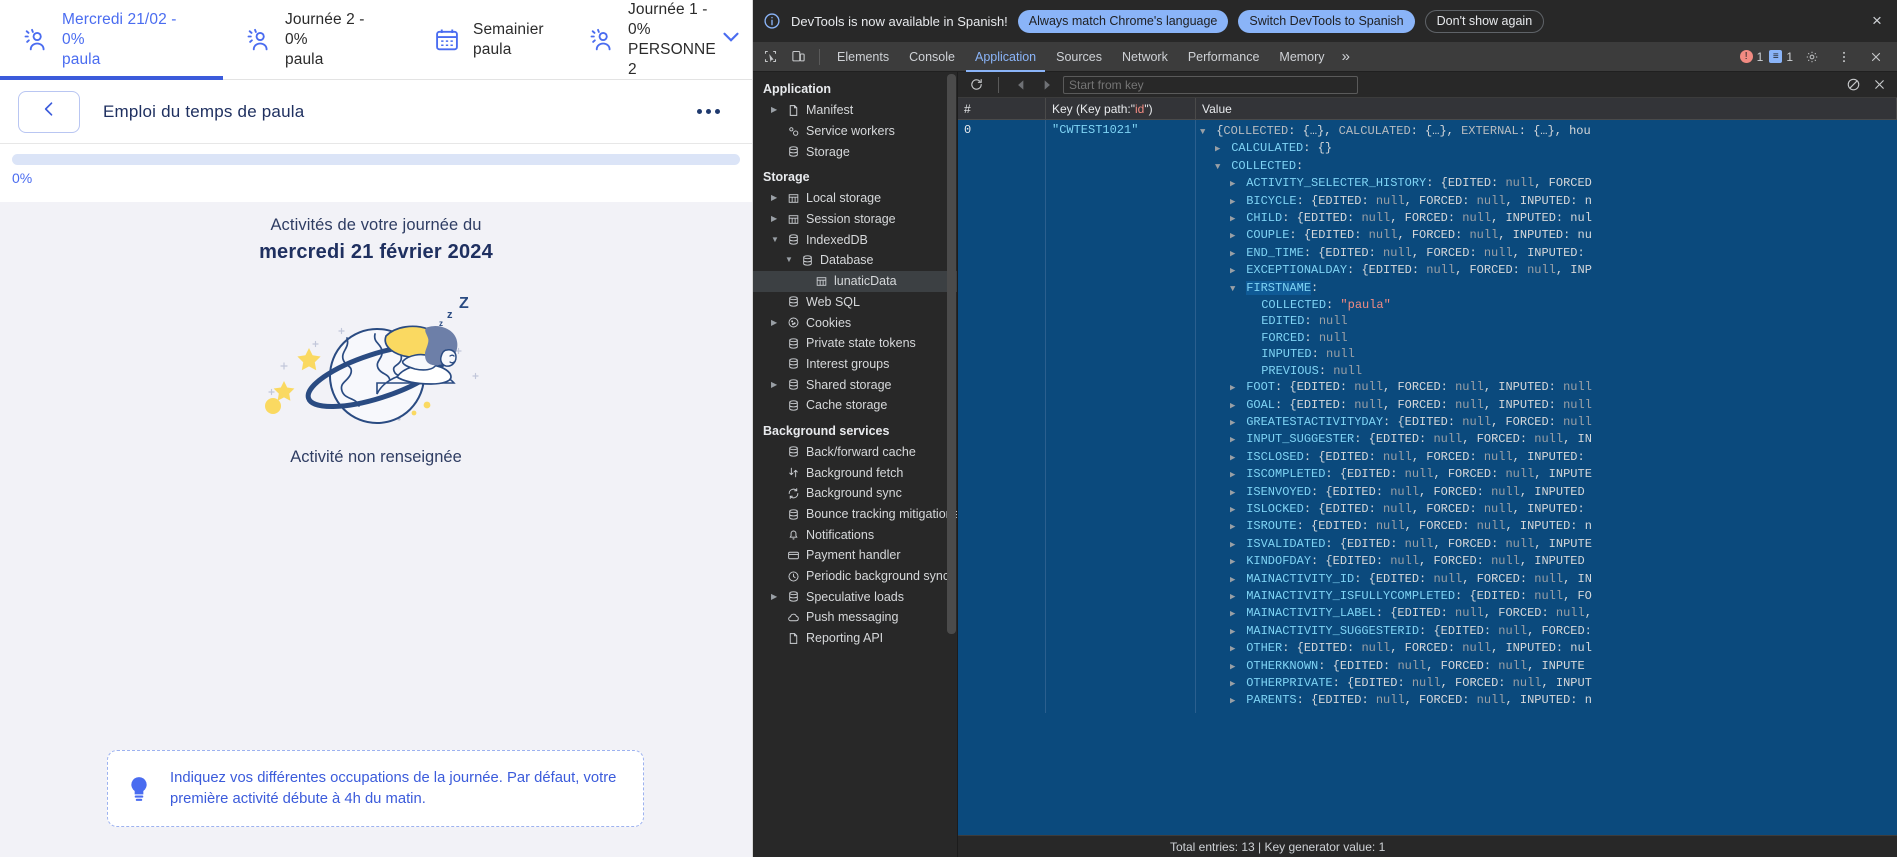 The height and width of the screenshot is (857, 1897). Describe the element at coordinates (855, 239) in the screenshot. I see `sidebar-item-indexeddb: ▼ IndexedDB` at that location.